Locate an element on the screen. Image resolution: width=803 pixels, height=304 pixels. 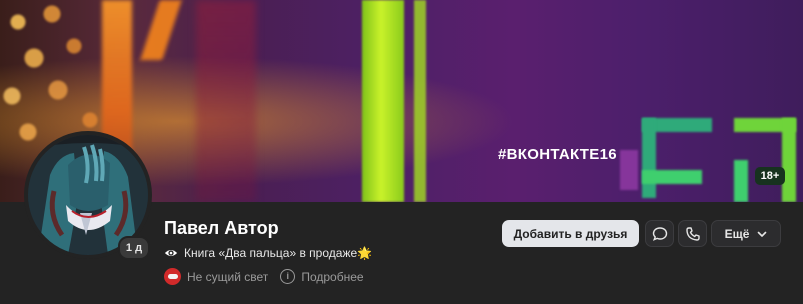
cover-green-light is located at coordinates (383, 101).